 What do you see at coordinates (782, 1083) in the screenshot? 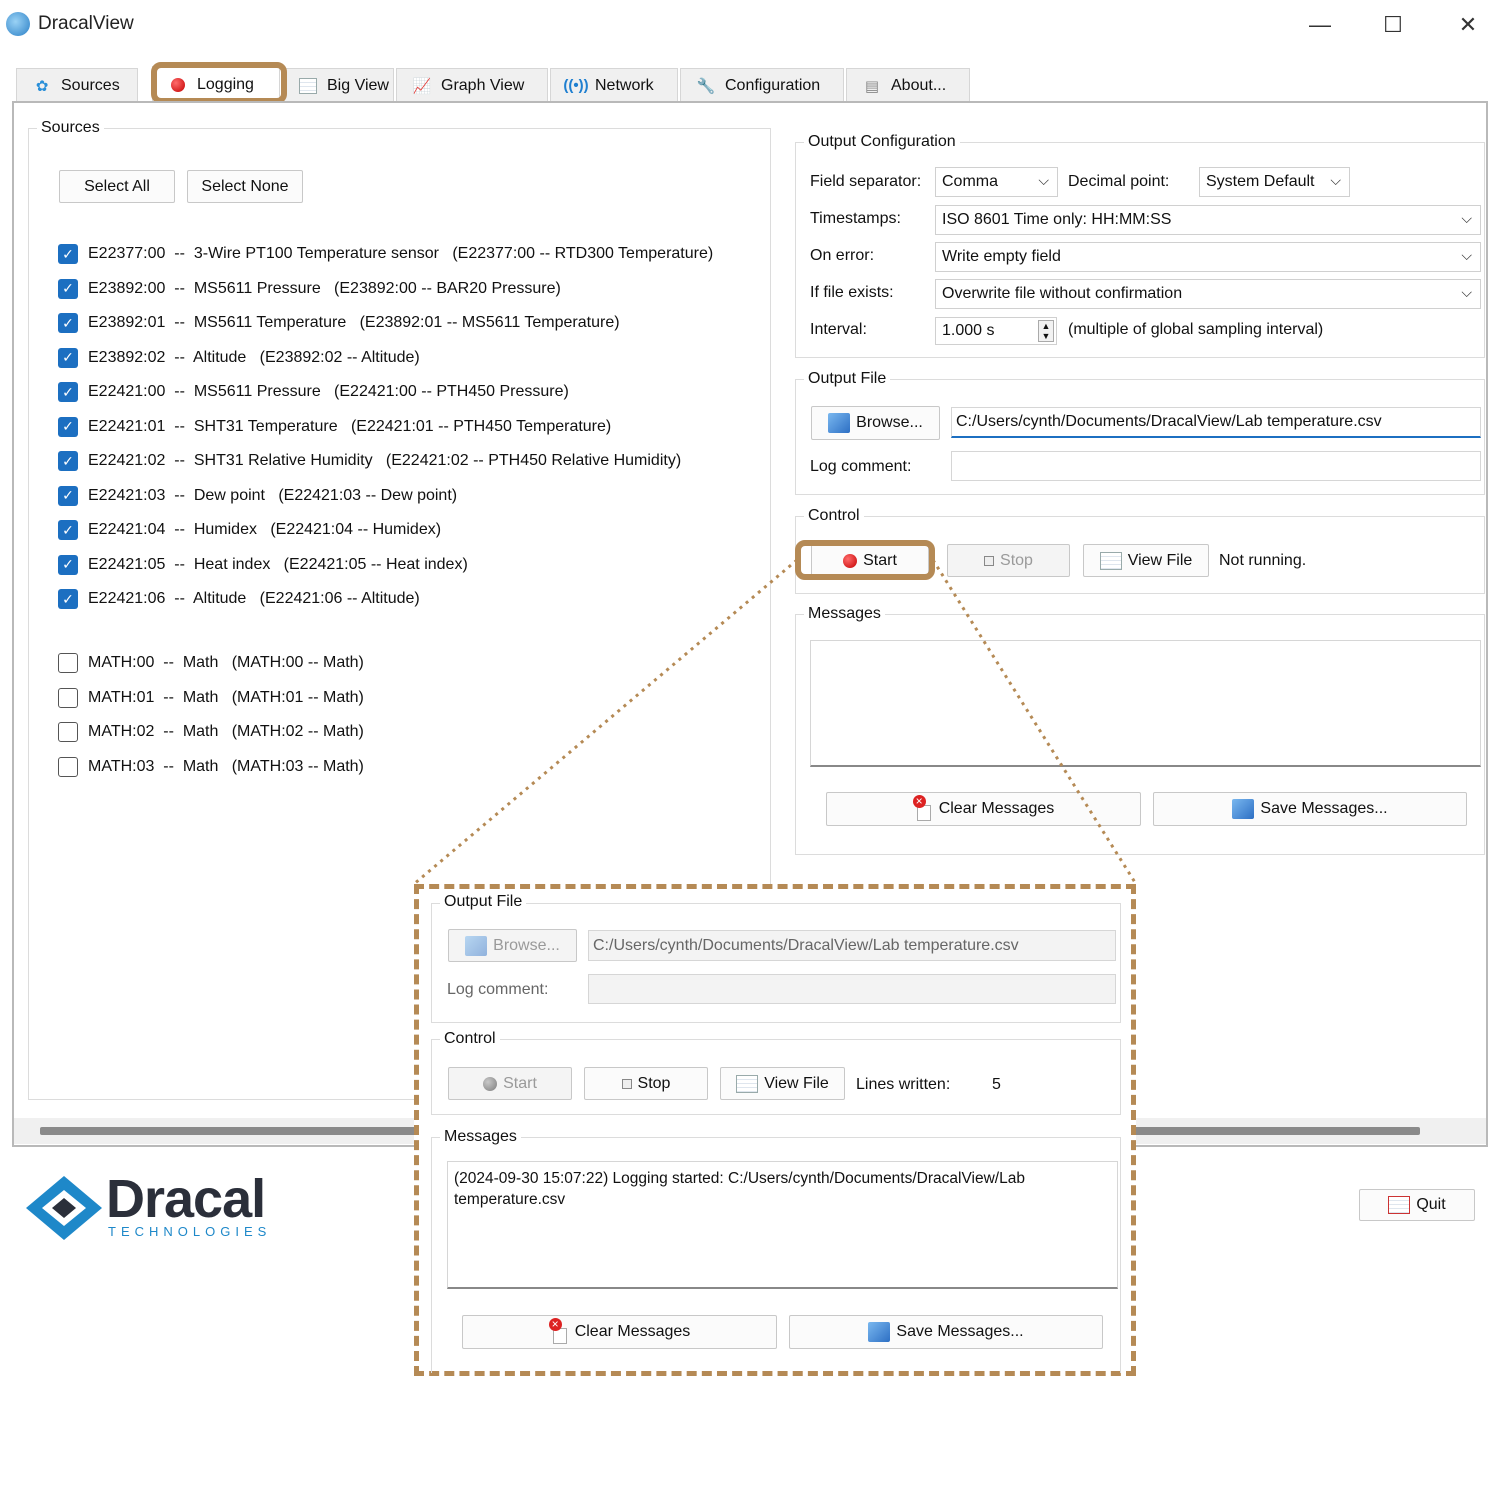
I see `zoom-view-file-button: View File` at bounding box center [782, 1083].